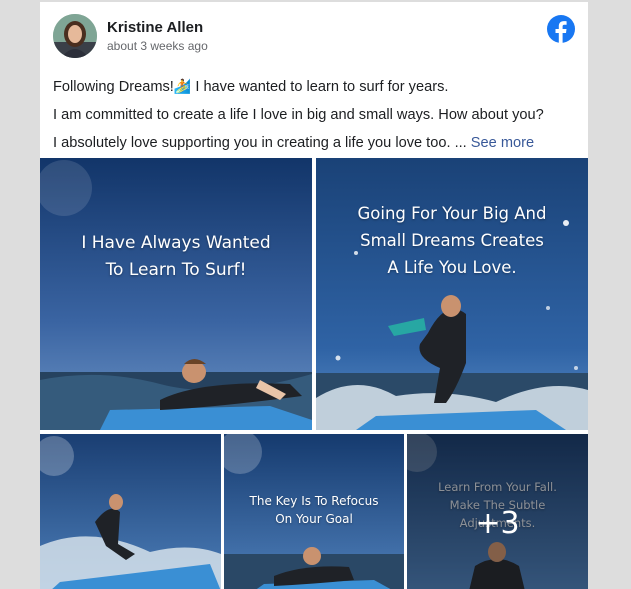 The width and height of the screenshot is (631, 589). Describe the element at coordinates (497, 523) in the screenshot. I see `more-photos-count: +3` at that location.